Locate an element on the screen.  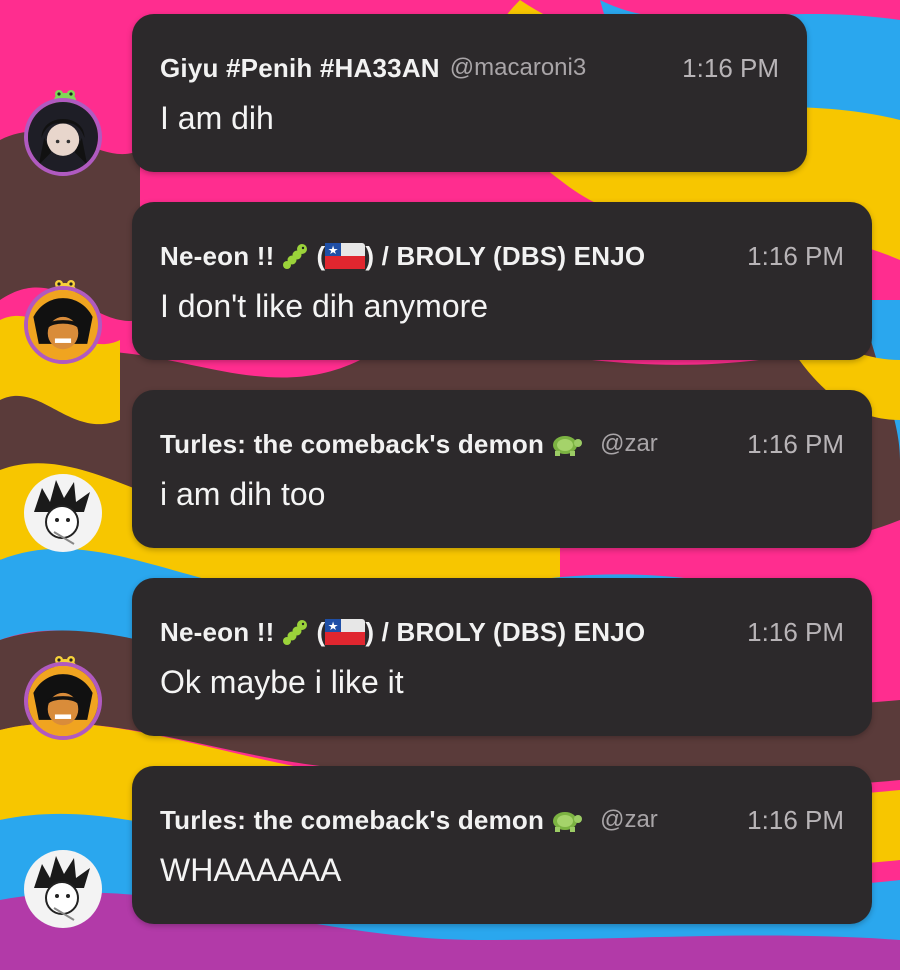
dark-haired-character-icon is located at coordinates (63, 137).